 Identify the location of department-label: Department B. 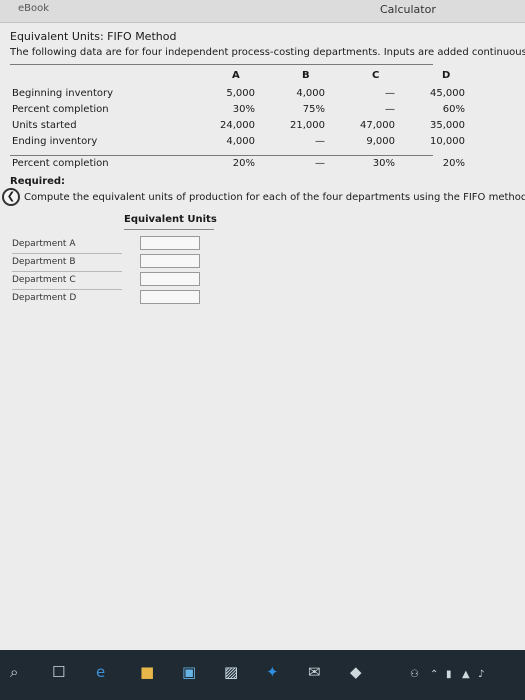
(44, 262).